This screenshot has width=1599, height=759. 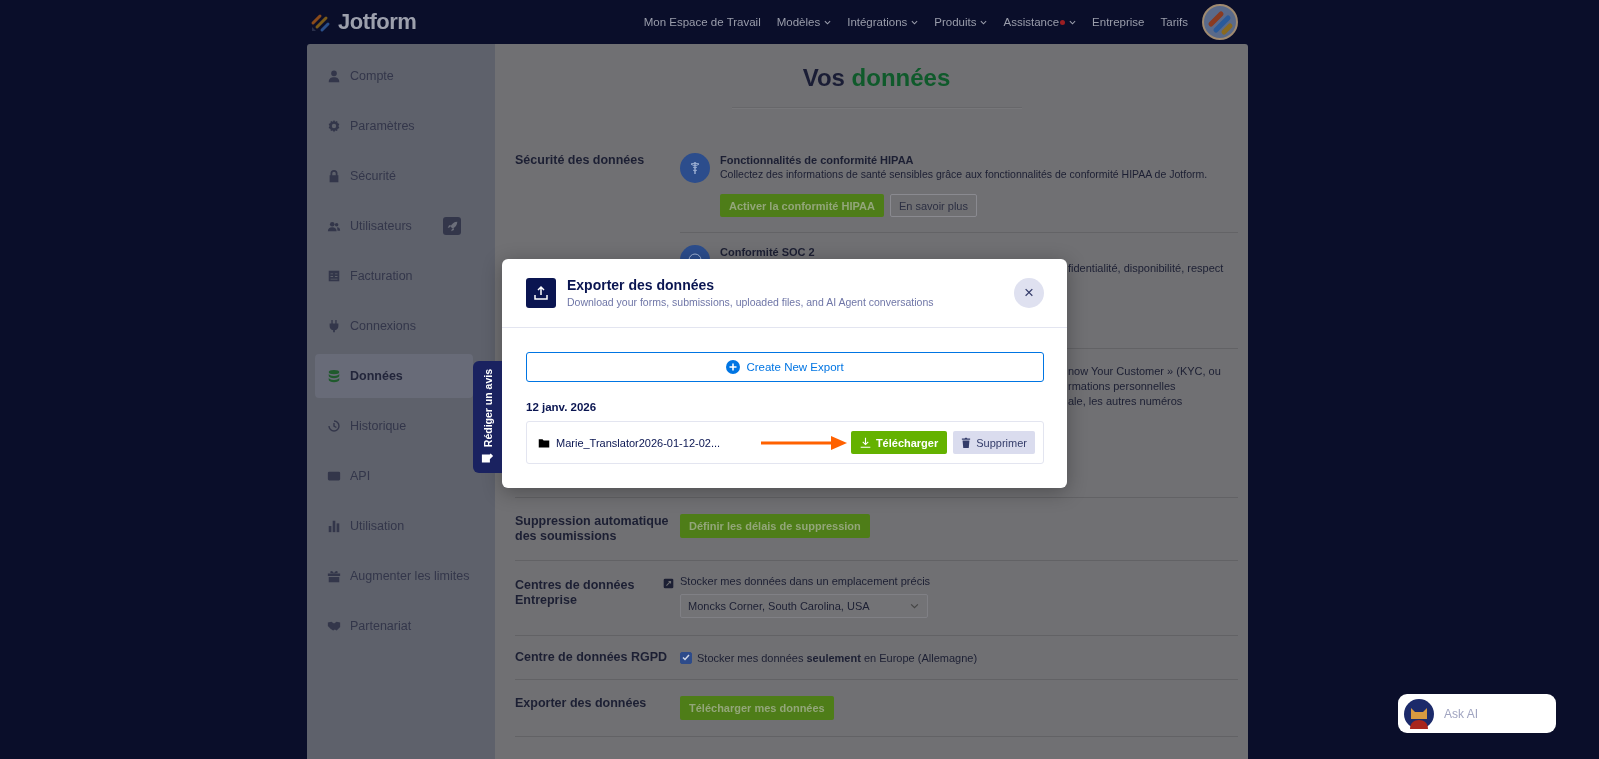 What do you see at coordinates (994, 442) in the screenshot?
I see `delete-button: Supprimer` at bounding box center [994, 442].